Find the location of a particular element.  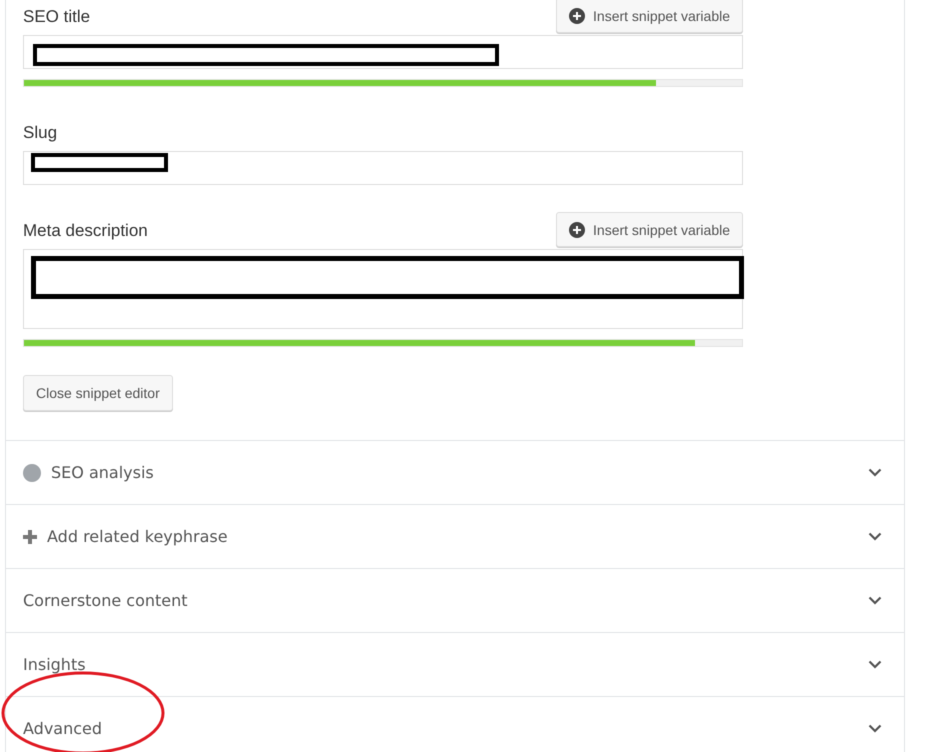

field-label: SEO title is located at coordinates (56, 17).